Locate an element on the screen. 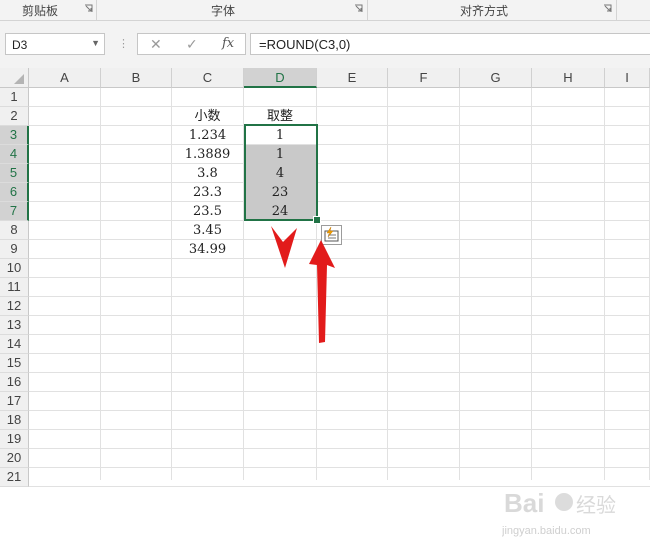 The height and width of the screenshot is (549, 650). more-options-icon: ⋮ is located at coordinates (123, 44).